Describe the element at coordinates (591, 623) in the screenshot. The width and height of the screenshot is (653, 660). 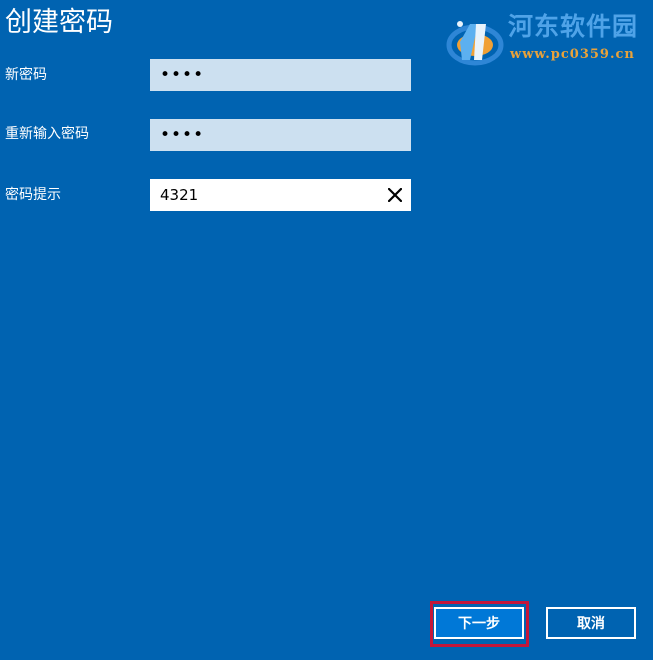
I see `cancel-button: 取消` at that location.